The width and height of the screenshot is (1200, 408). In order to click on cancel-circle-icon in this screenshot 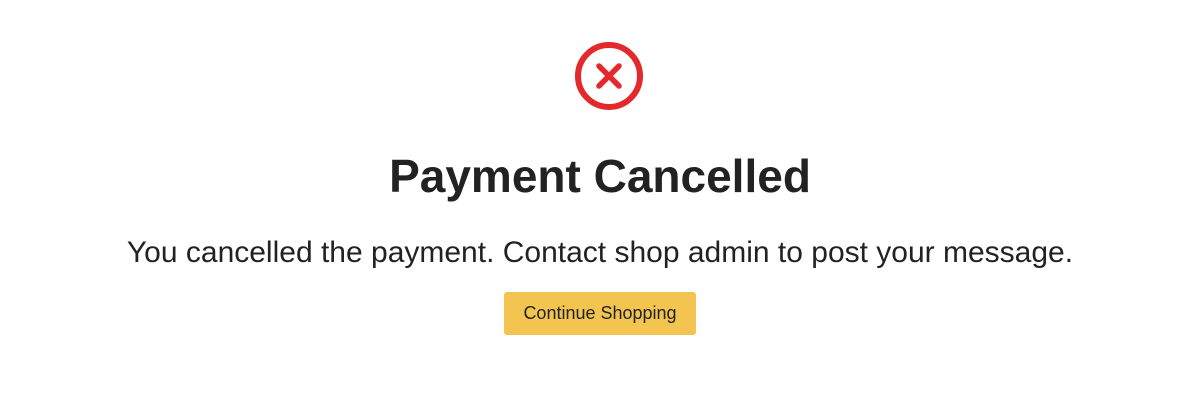, I will do `click(609, 76)`.